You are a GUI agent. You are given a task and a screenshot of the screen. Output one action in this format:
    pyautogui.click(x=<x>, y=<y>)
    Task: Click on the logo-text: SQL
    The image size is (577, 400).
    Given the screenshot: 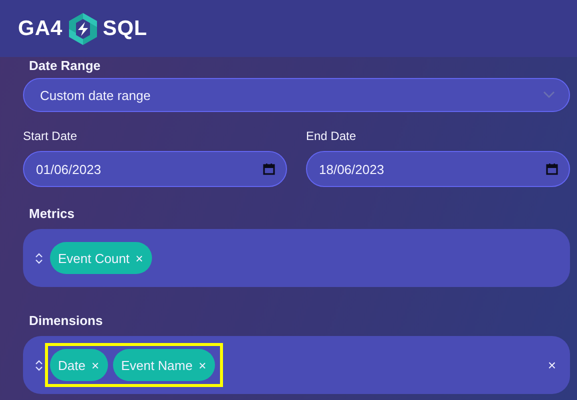 What is the action you would take?
    pyautogui.click(x=125, y=28)
    